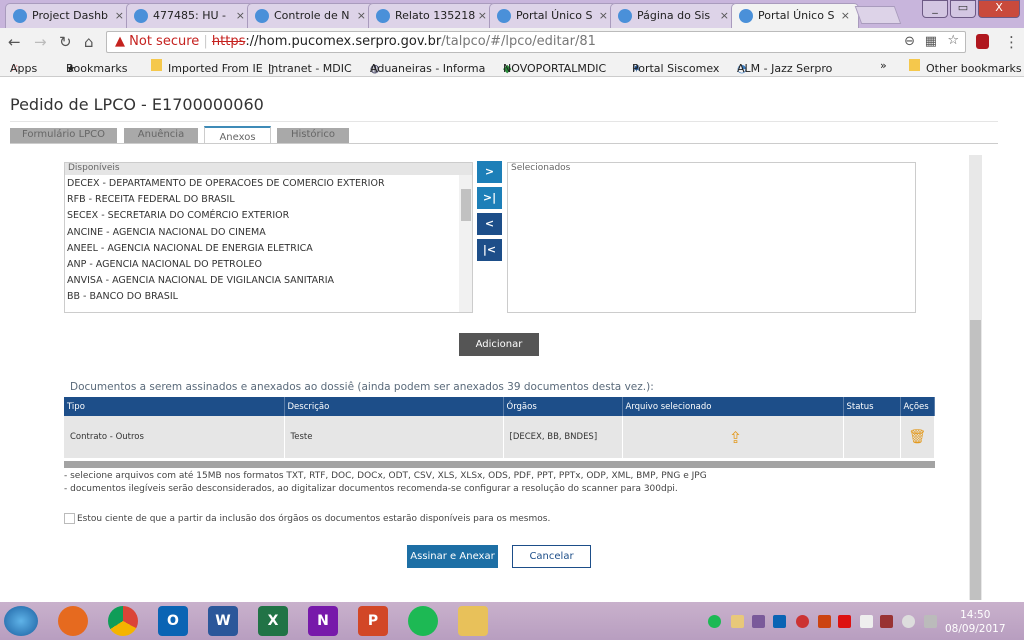  I want to click on spotify-icon, so click(423, 621).